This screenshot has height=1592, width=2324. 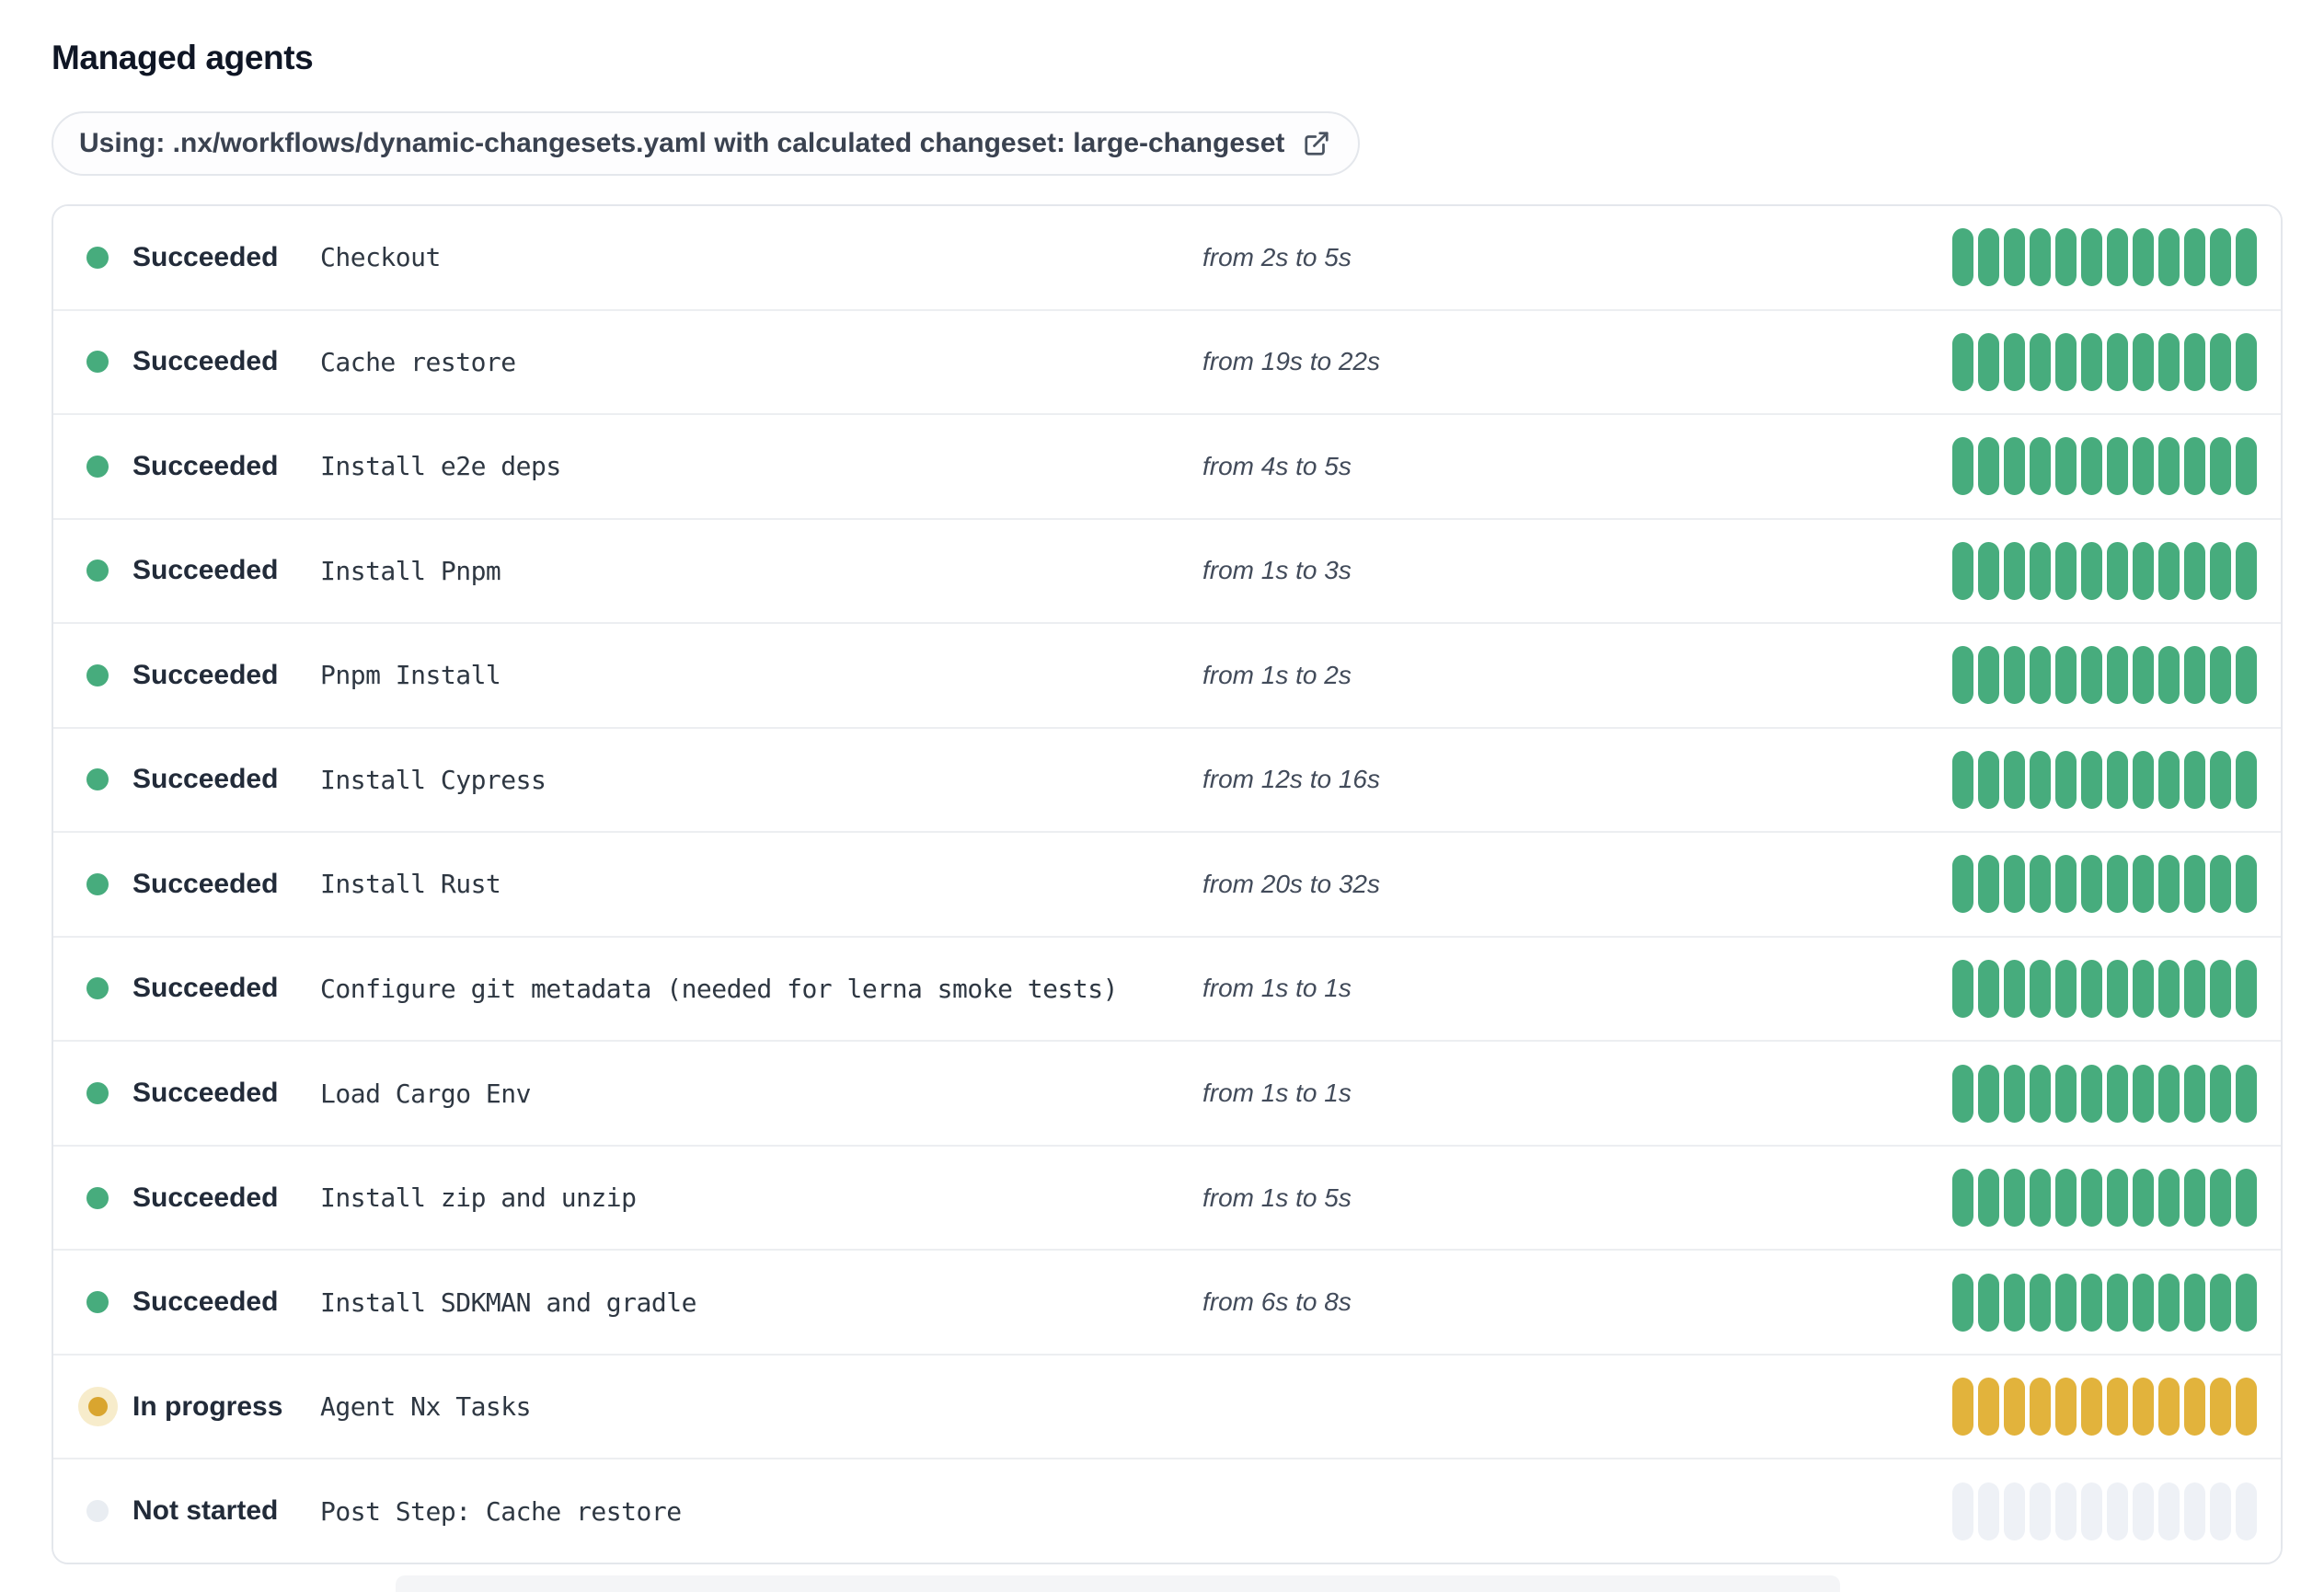 I want to click on agent-step-row: Not started Post Step: Cache restore, so click(x=1167, y=1510).